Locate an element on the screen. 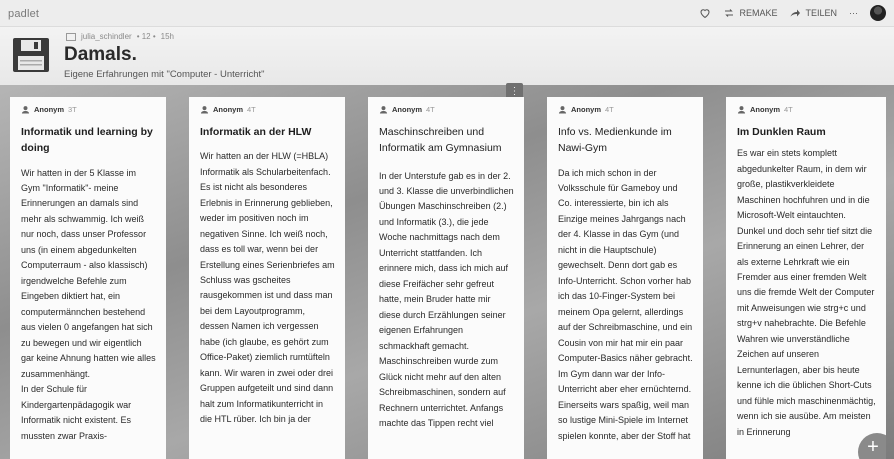  remake-button: REMAKE is located at coordinates (750, 13).